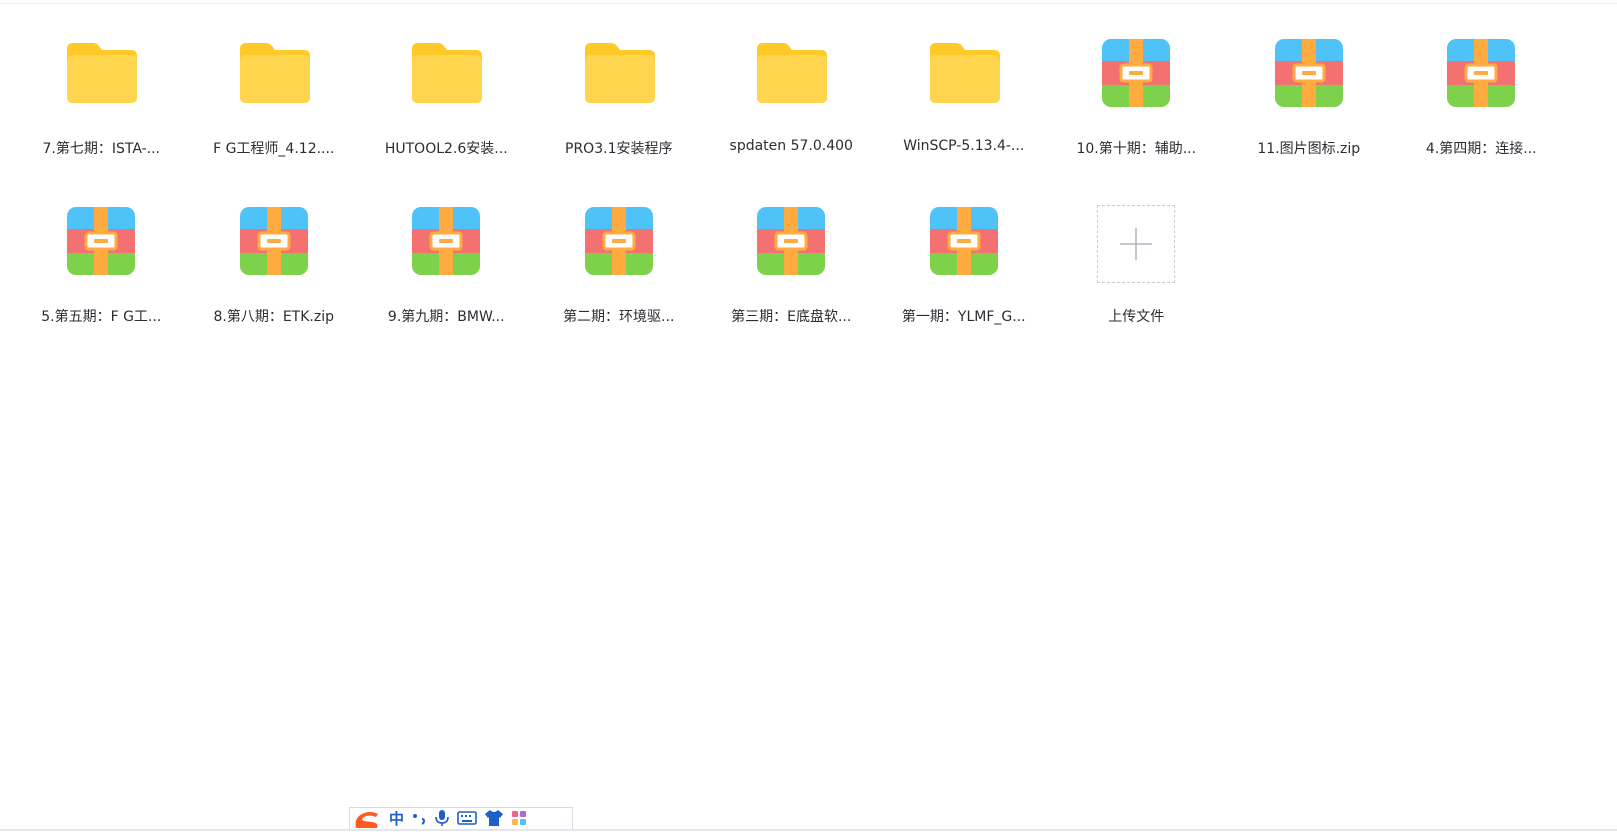 This screenshot has height=832, width=1617. What do you see at coordinates (396, 819) in the screenshot?
I see `ime-mode-toggle: 中` at bounding box center [396, 819].